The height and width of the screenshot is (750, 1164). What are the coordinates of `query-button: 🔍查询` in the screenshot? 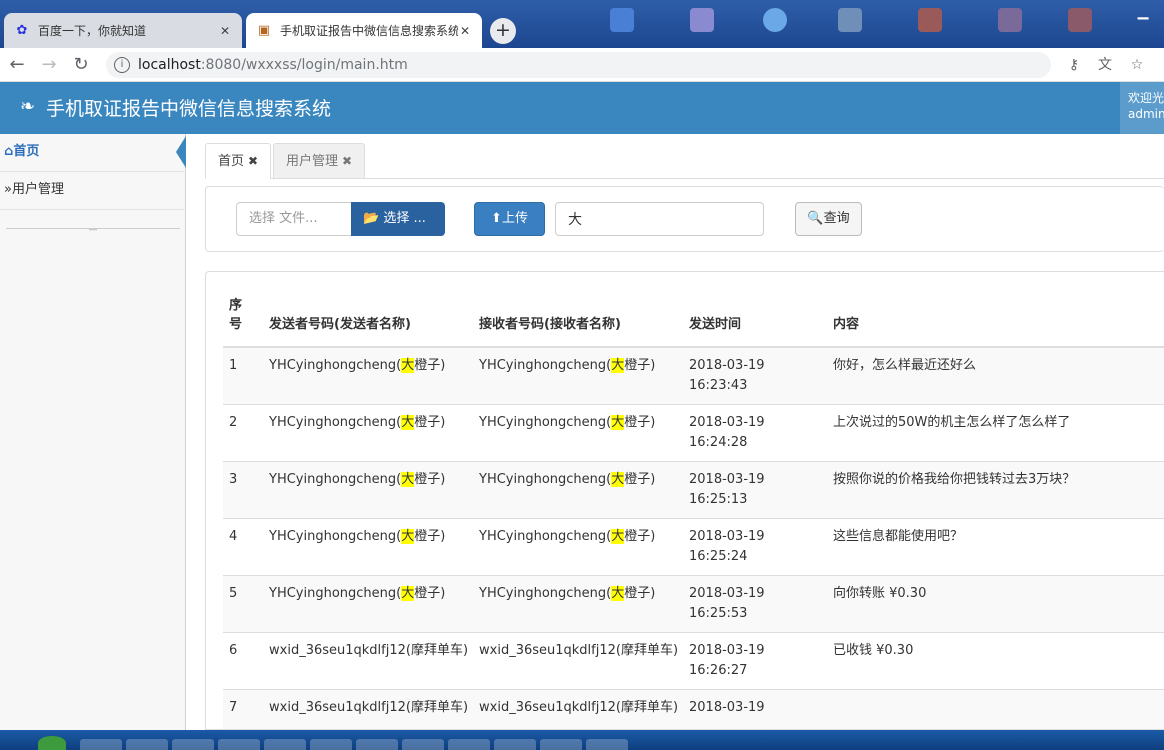 It's located at (828, 219).